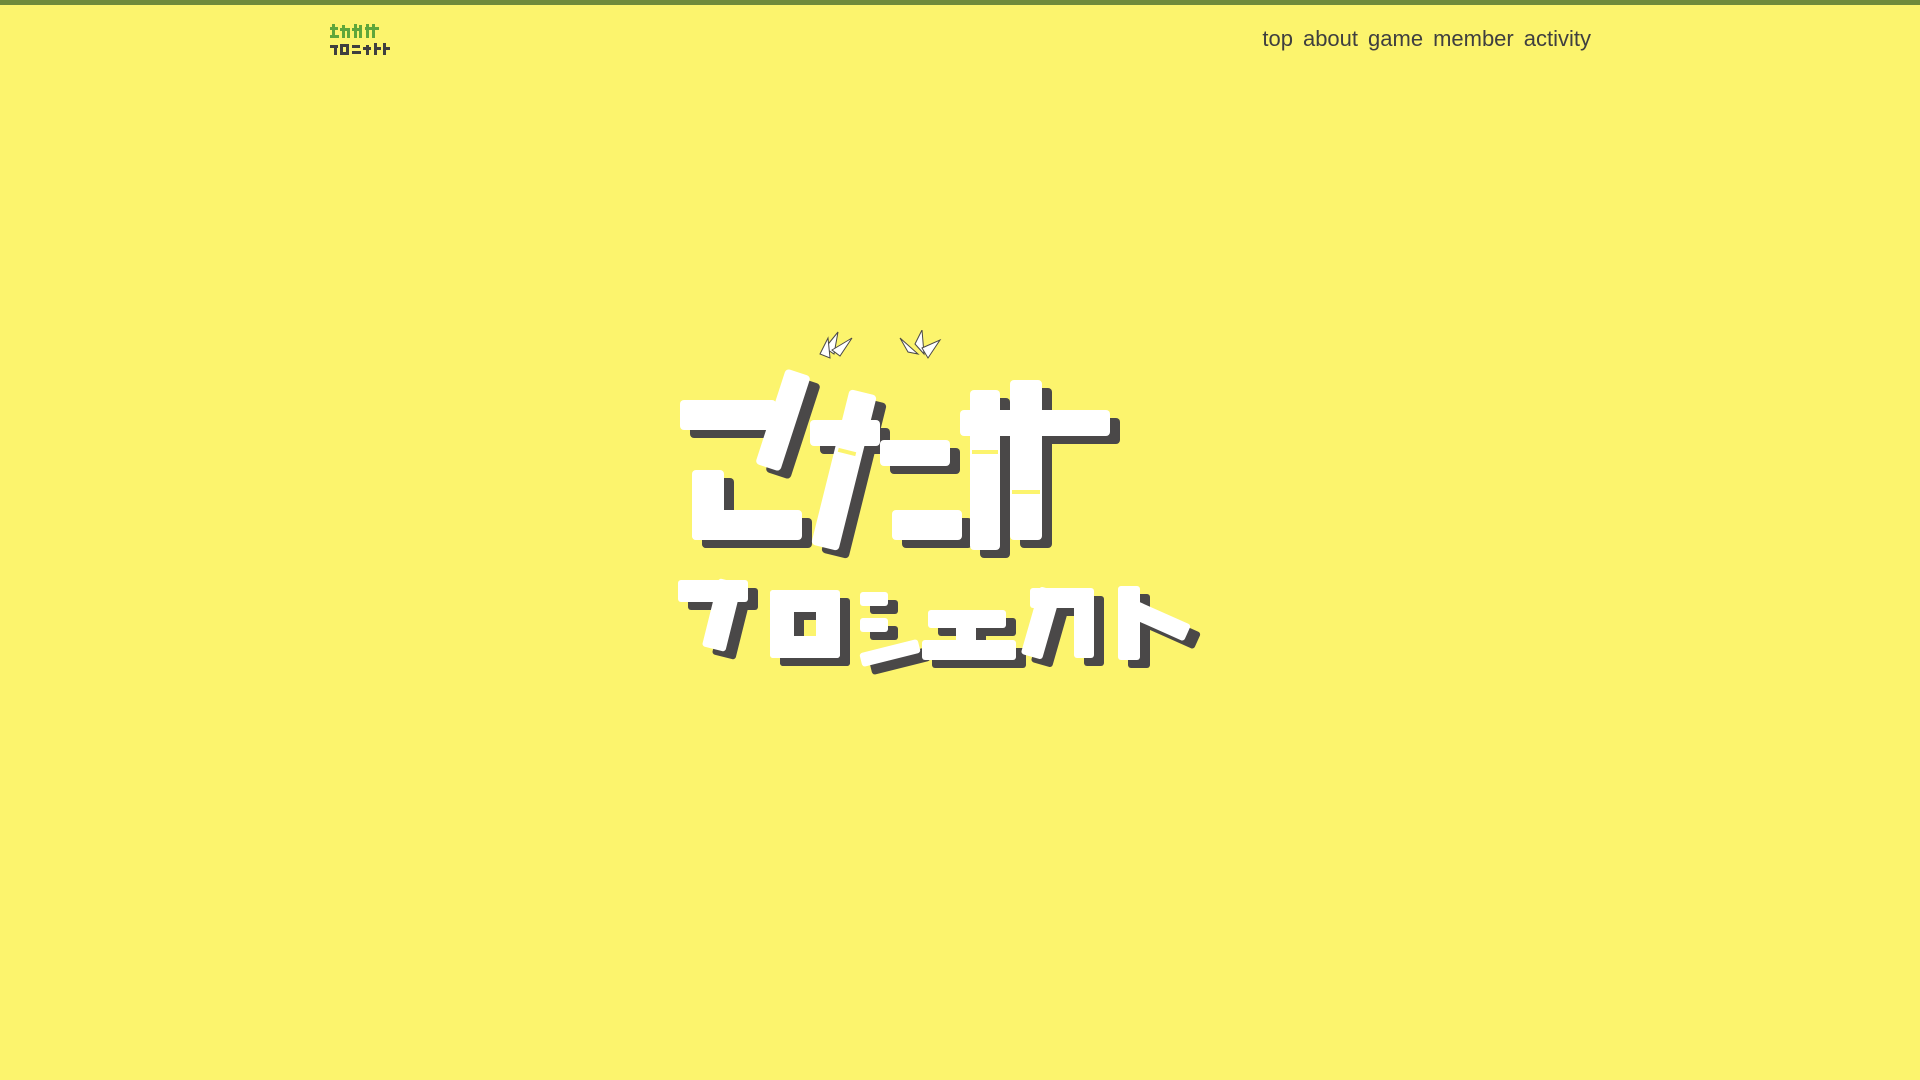 Image resolution: width=1920 pixels, height=1080 pixels. Describe the element at coordinates (1277, 39) in the screenshot. I see `nav-link-top: top` at that location.